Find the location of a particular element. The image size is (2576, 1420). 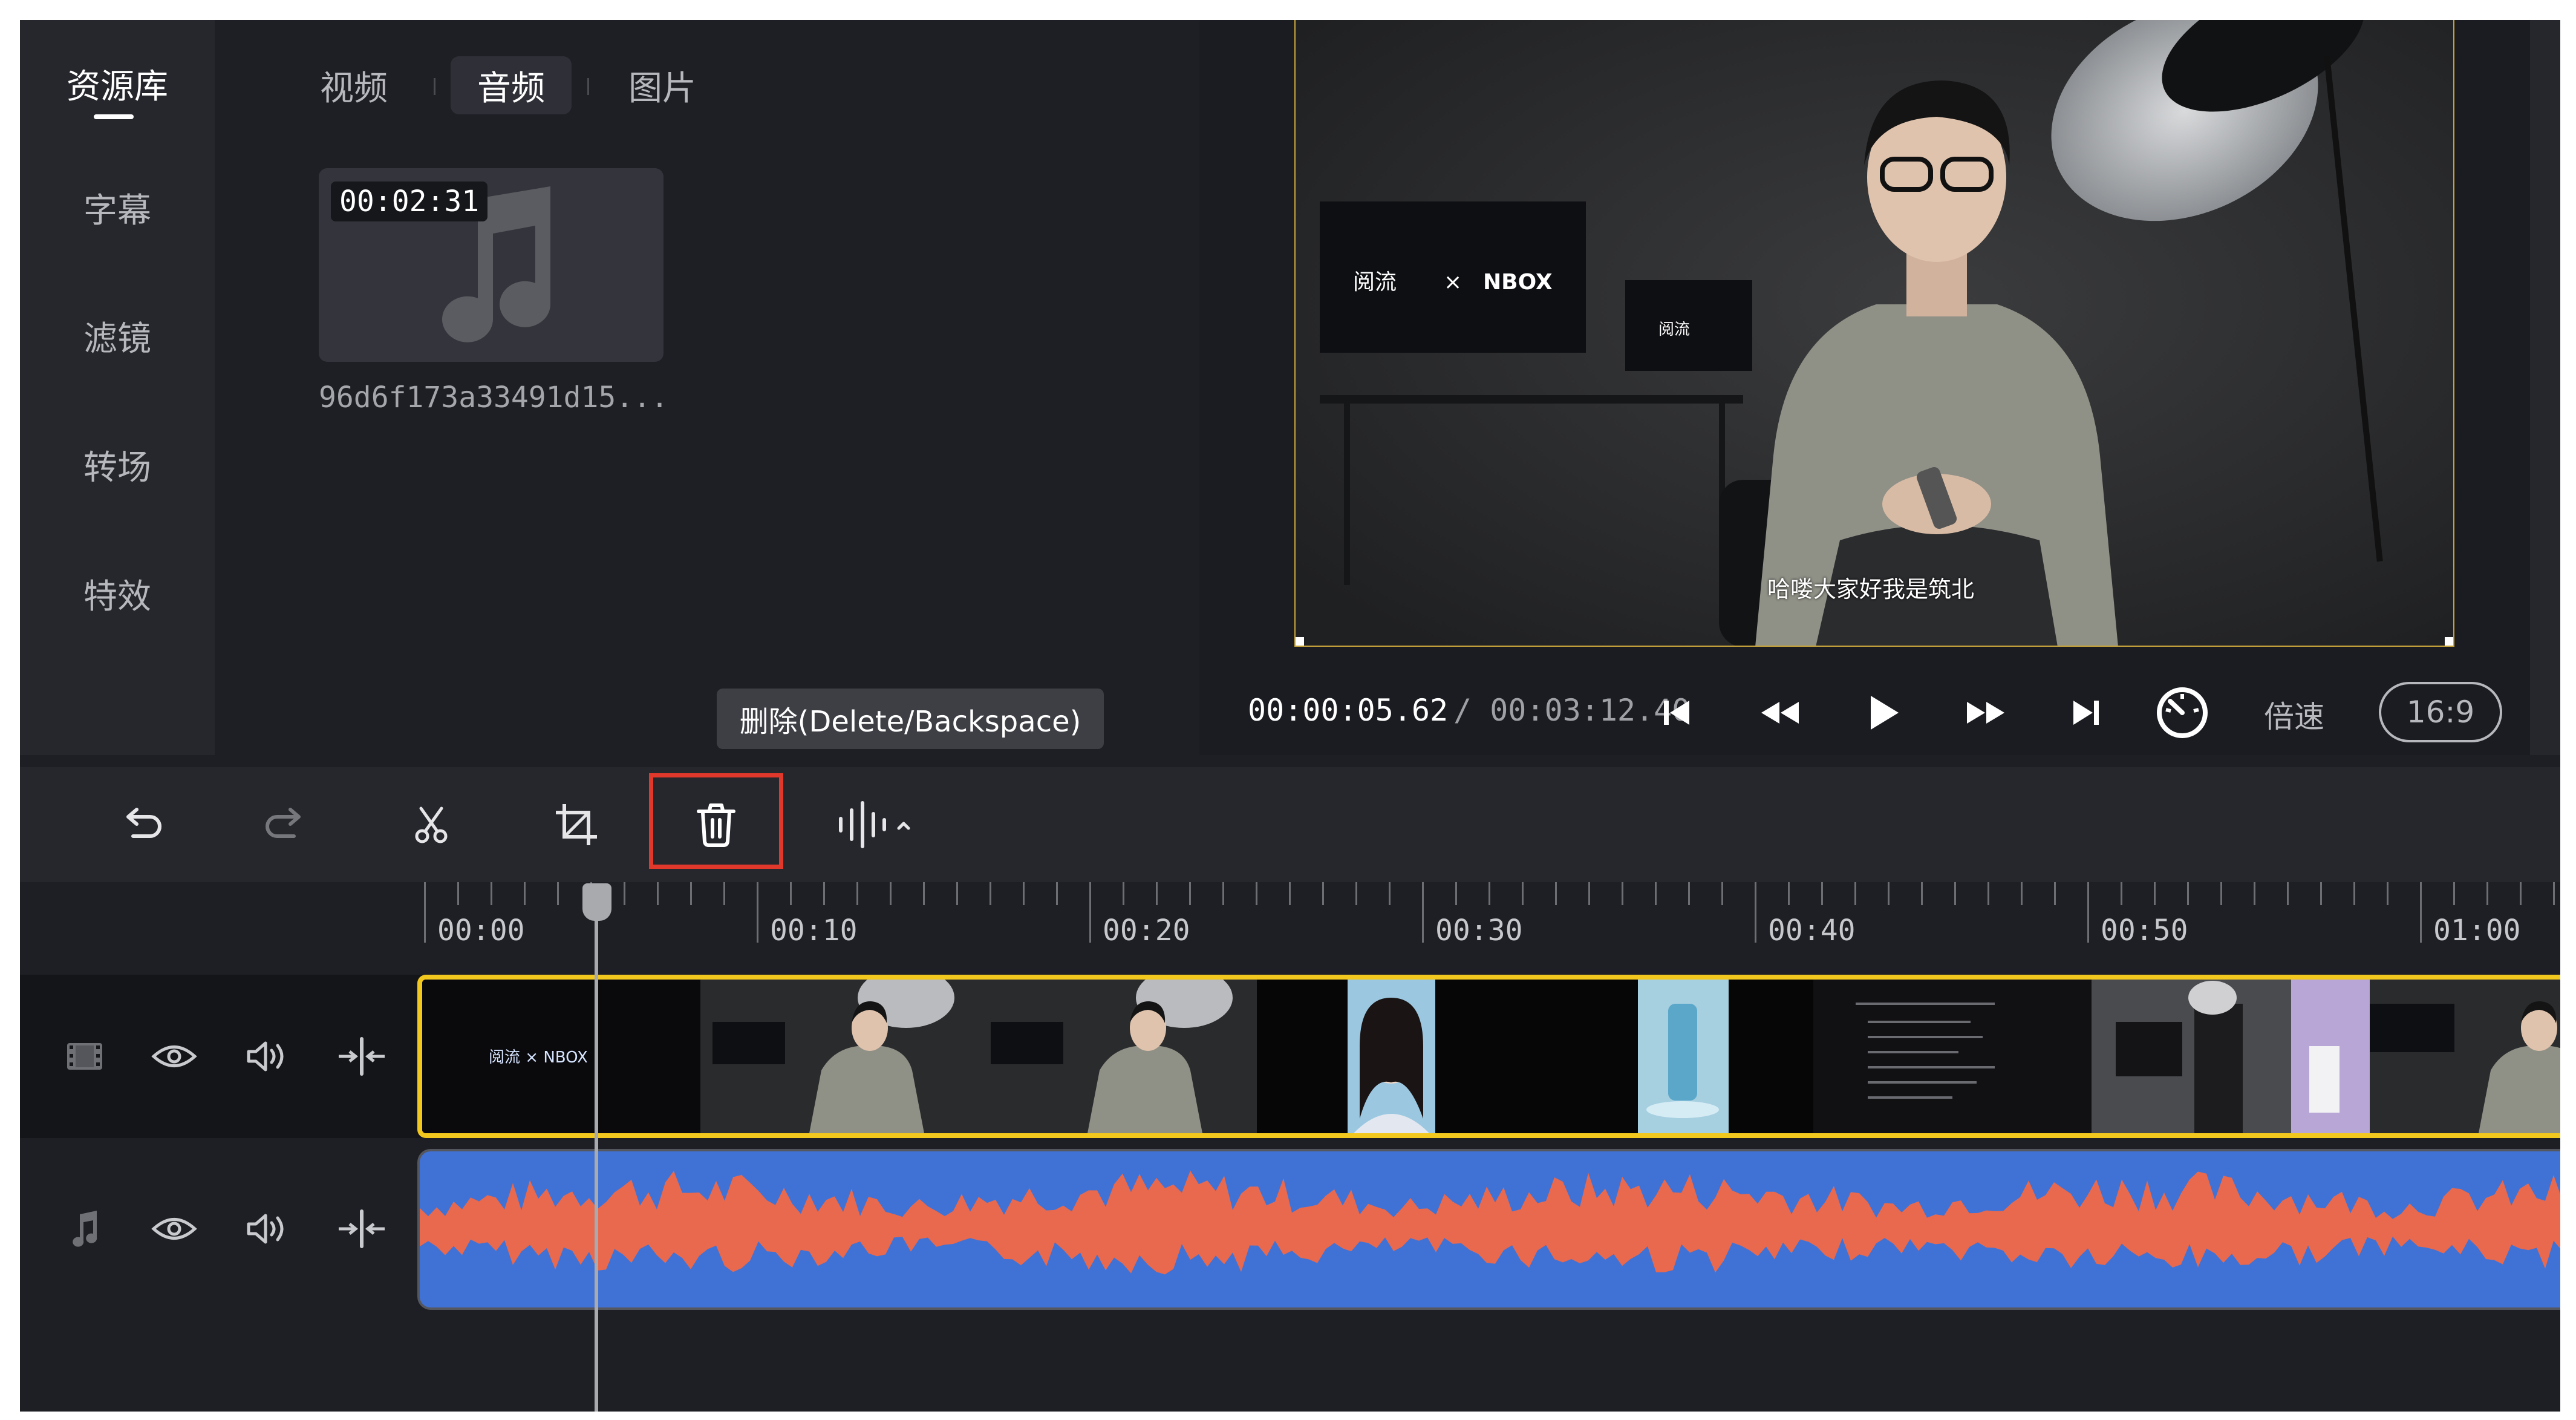

ruler-label: 01:00 is located at coordinates (2477, 930).